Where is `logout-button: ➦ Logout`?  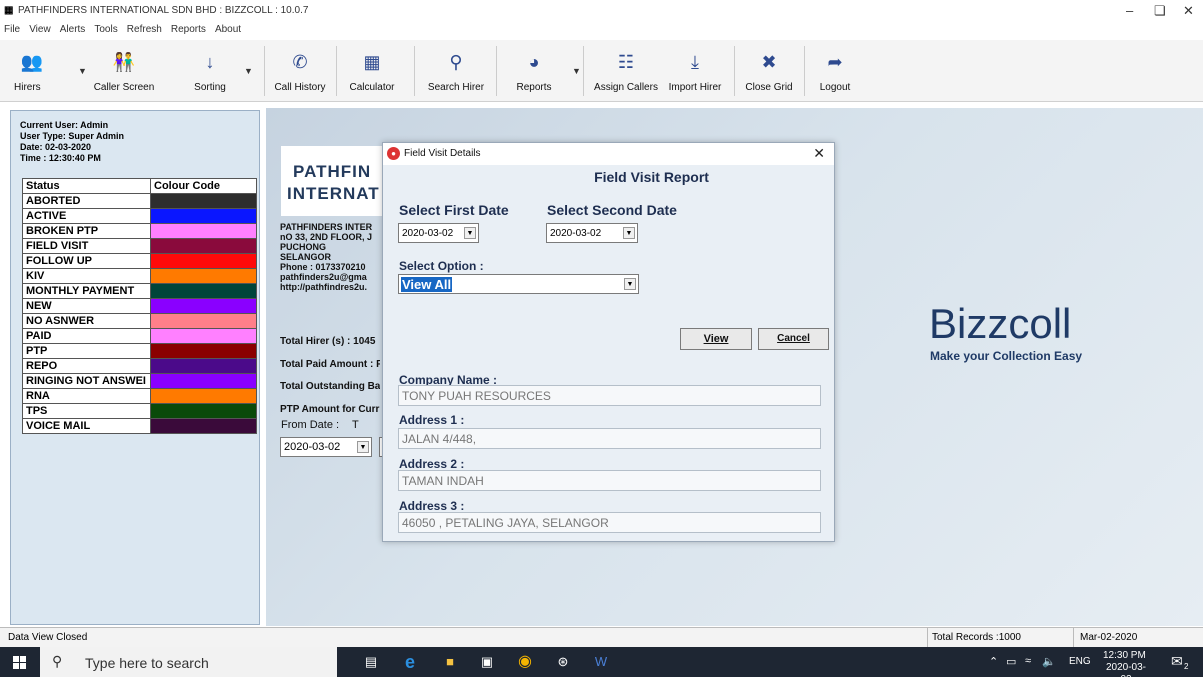
logout-button: ➦ Logout is located at coordinates (835, 72).